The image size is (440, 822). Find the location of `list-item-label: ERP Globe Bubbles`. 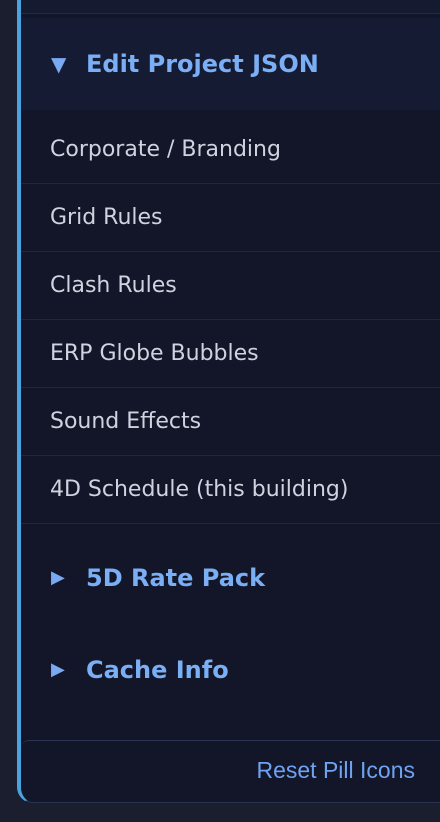

list-item-label: ERP Globe Bubbles is located at coordinates (154, 353).